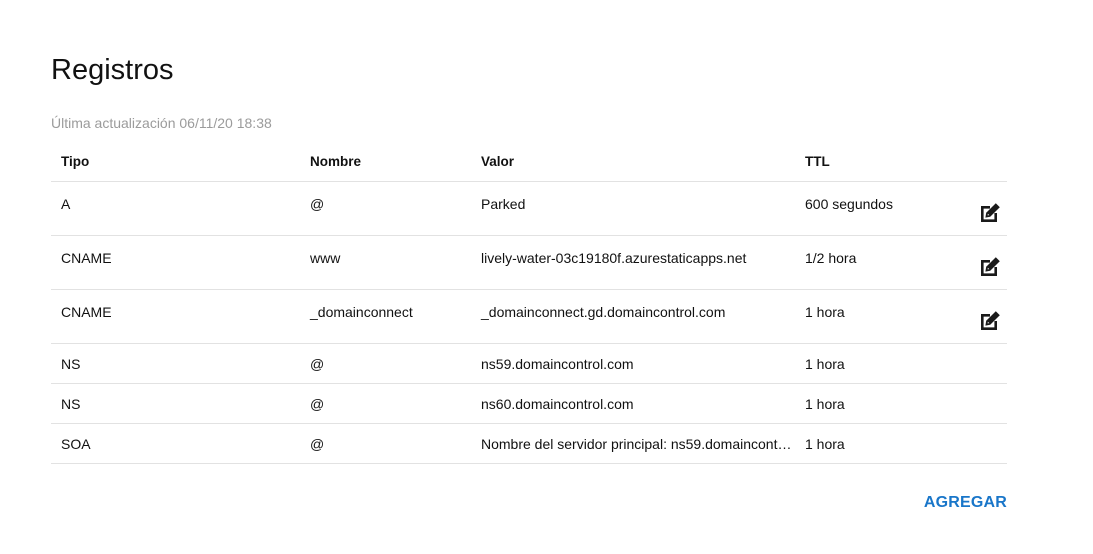  What do you see at coordinates (175, 162) in the screenshot?
I see `column-header-type: Tipo` at bounding box center [175, 162].